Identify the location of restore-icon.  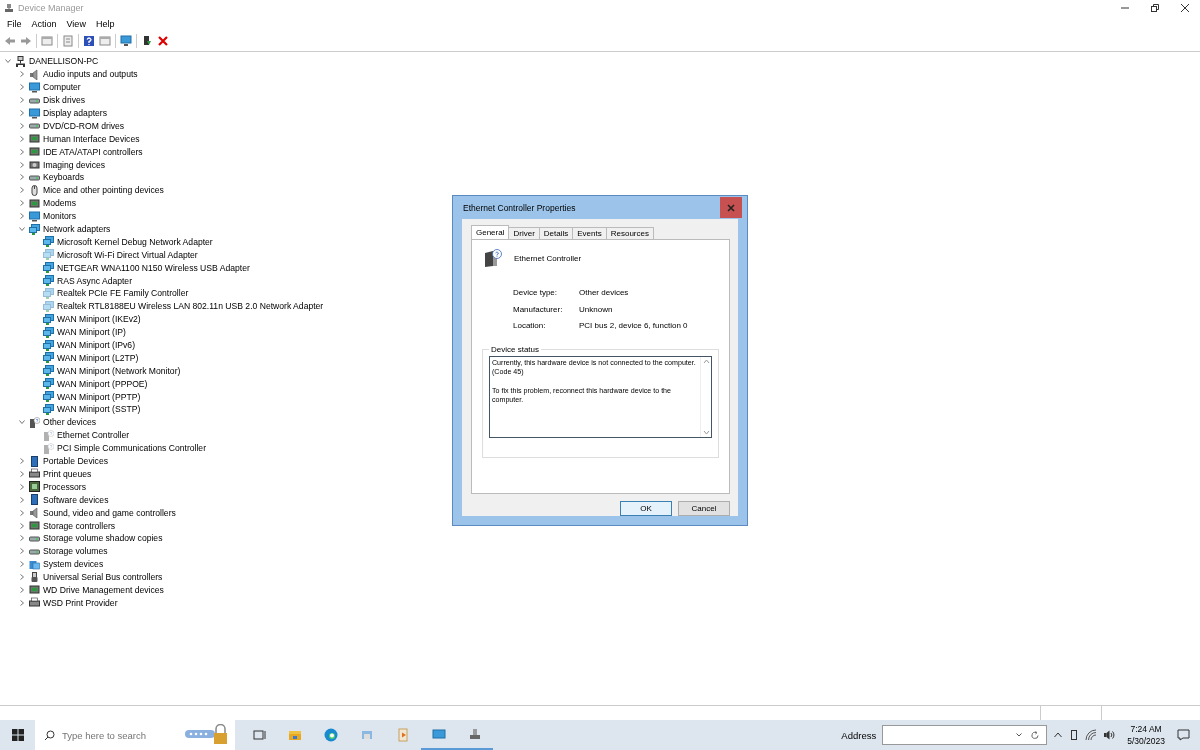
(1155, 8).